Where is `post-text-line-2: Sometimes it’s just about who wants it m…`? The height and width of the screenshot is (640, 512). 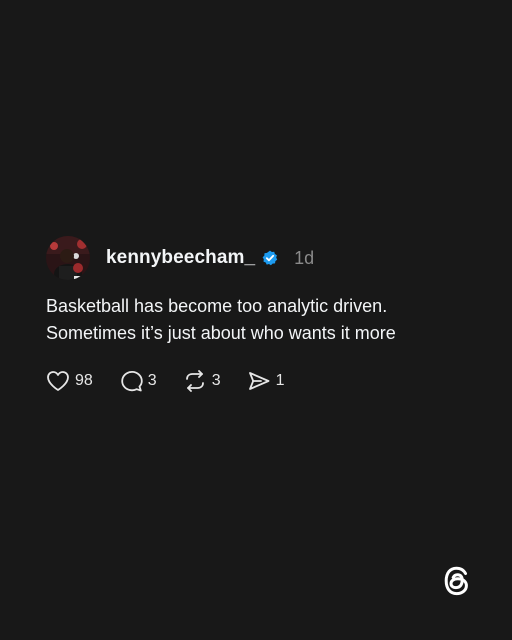
post-text-line-2: Sometimes it’s just about who wants it m… is located at coordinates (221, 333).